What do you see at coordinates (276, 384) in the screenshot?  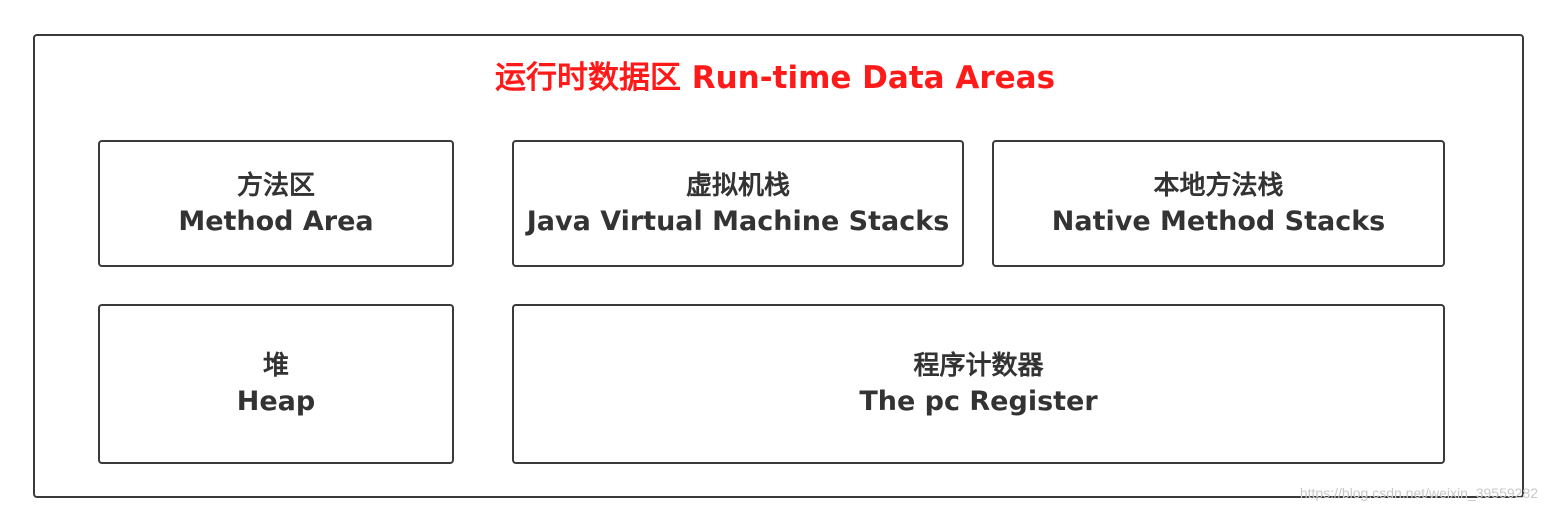 I see `heap-box: 堆 Heap` at bounding box center [276, 384].